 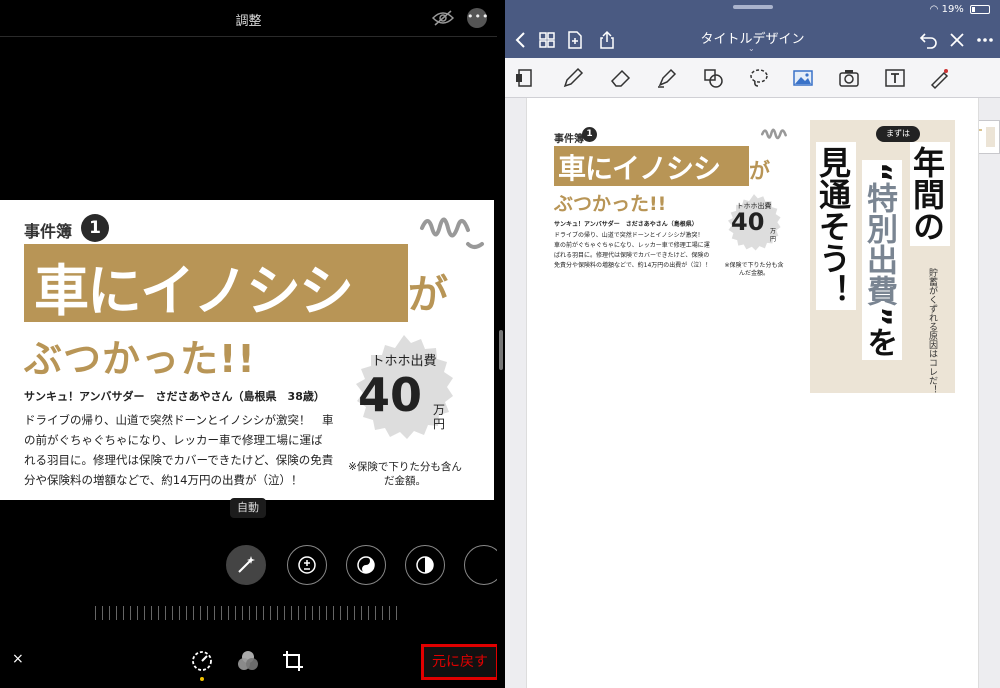 I want to click on title-chevron-icon: ⌄, so click(x=751, y=48).